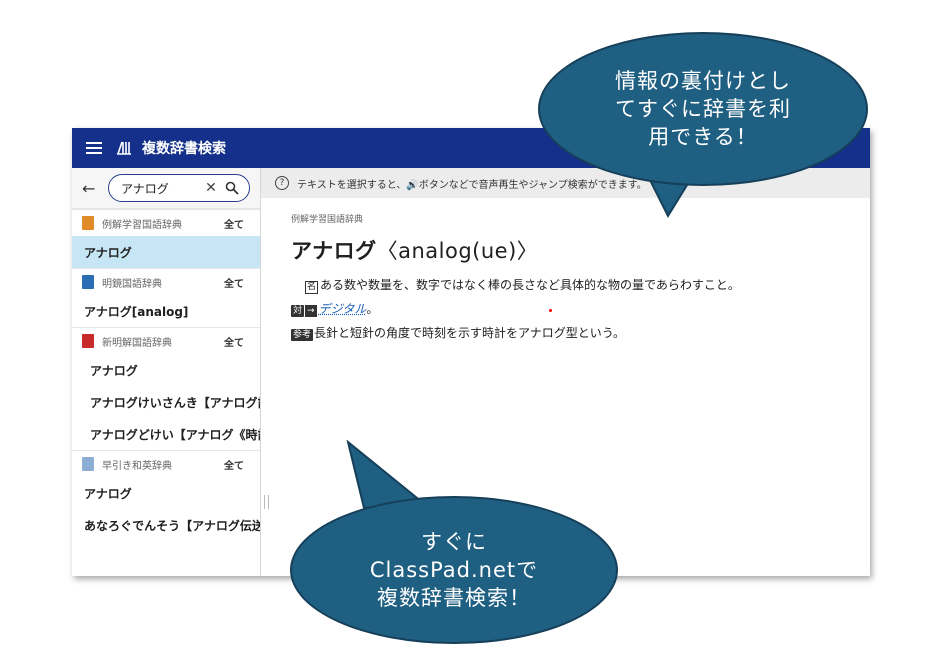  What do you see at coordinates (166, 402) in the screenshot?
I see `result-entry: アナログけいさんき【アナログ計` at bounding box center [166, 402].